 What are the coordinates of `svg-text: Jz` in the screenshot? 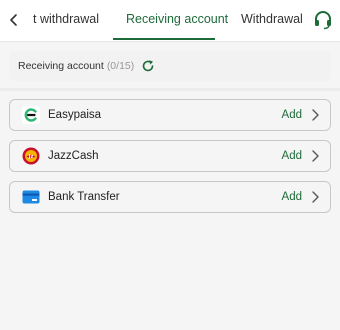 It's located at (31, 157).